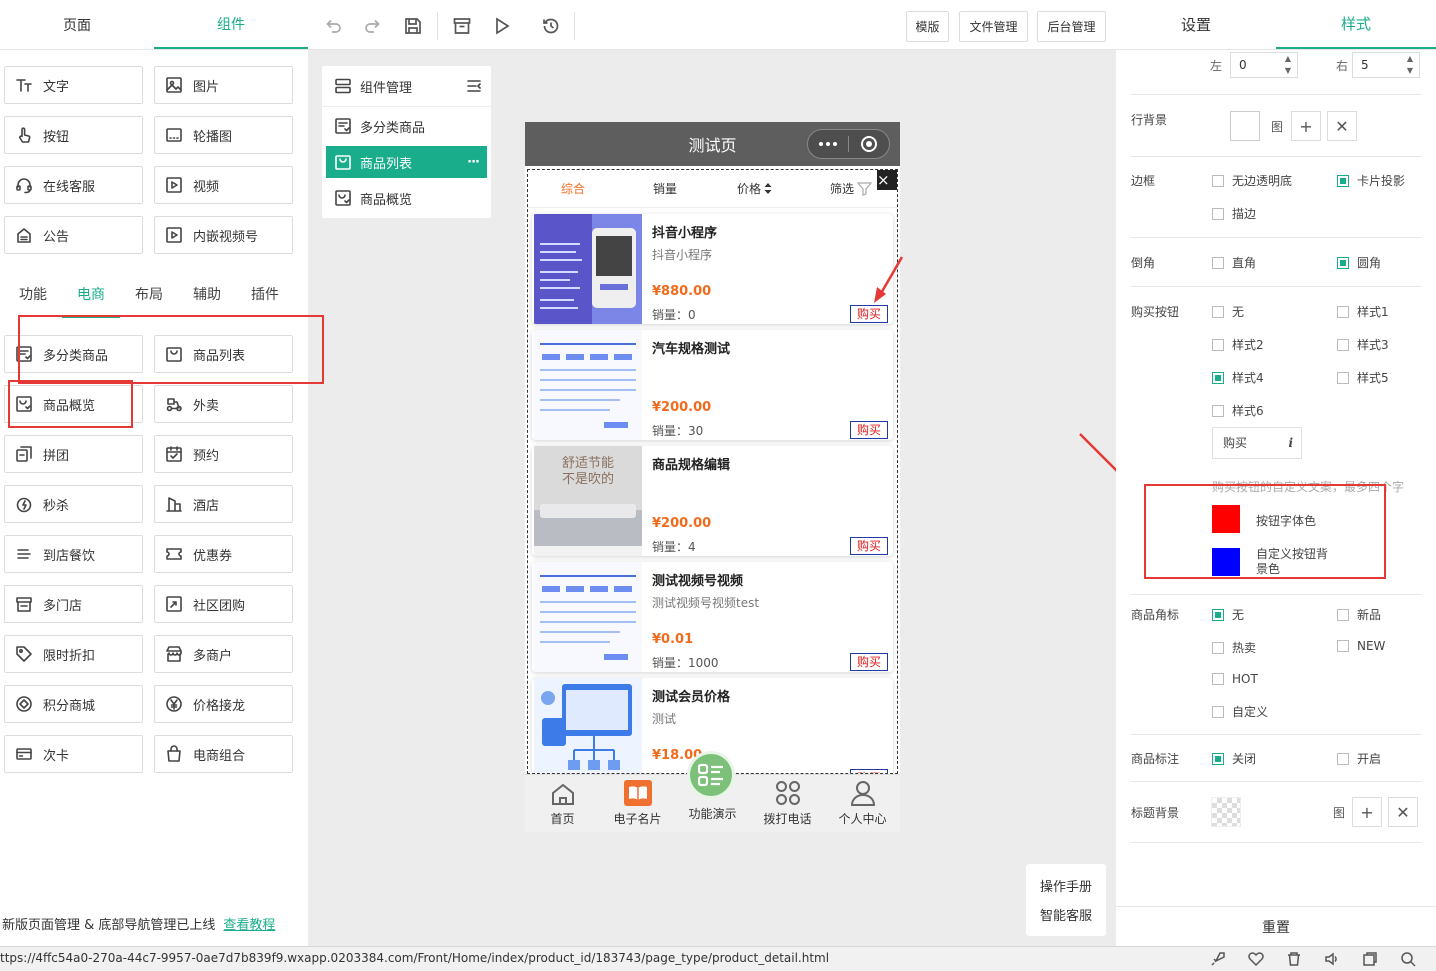 This screenshot has height=971, width=1436. Describe the element at coordinates (711, 775) in the screenshot. I see `feature-demo-fab` at that location.